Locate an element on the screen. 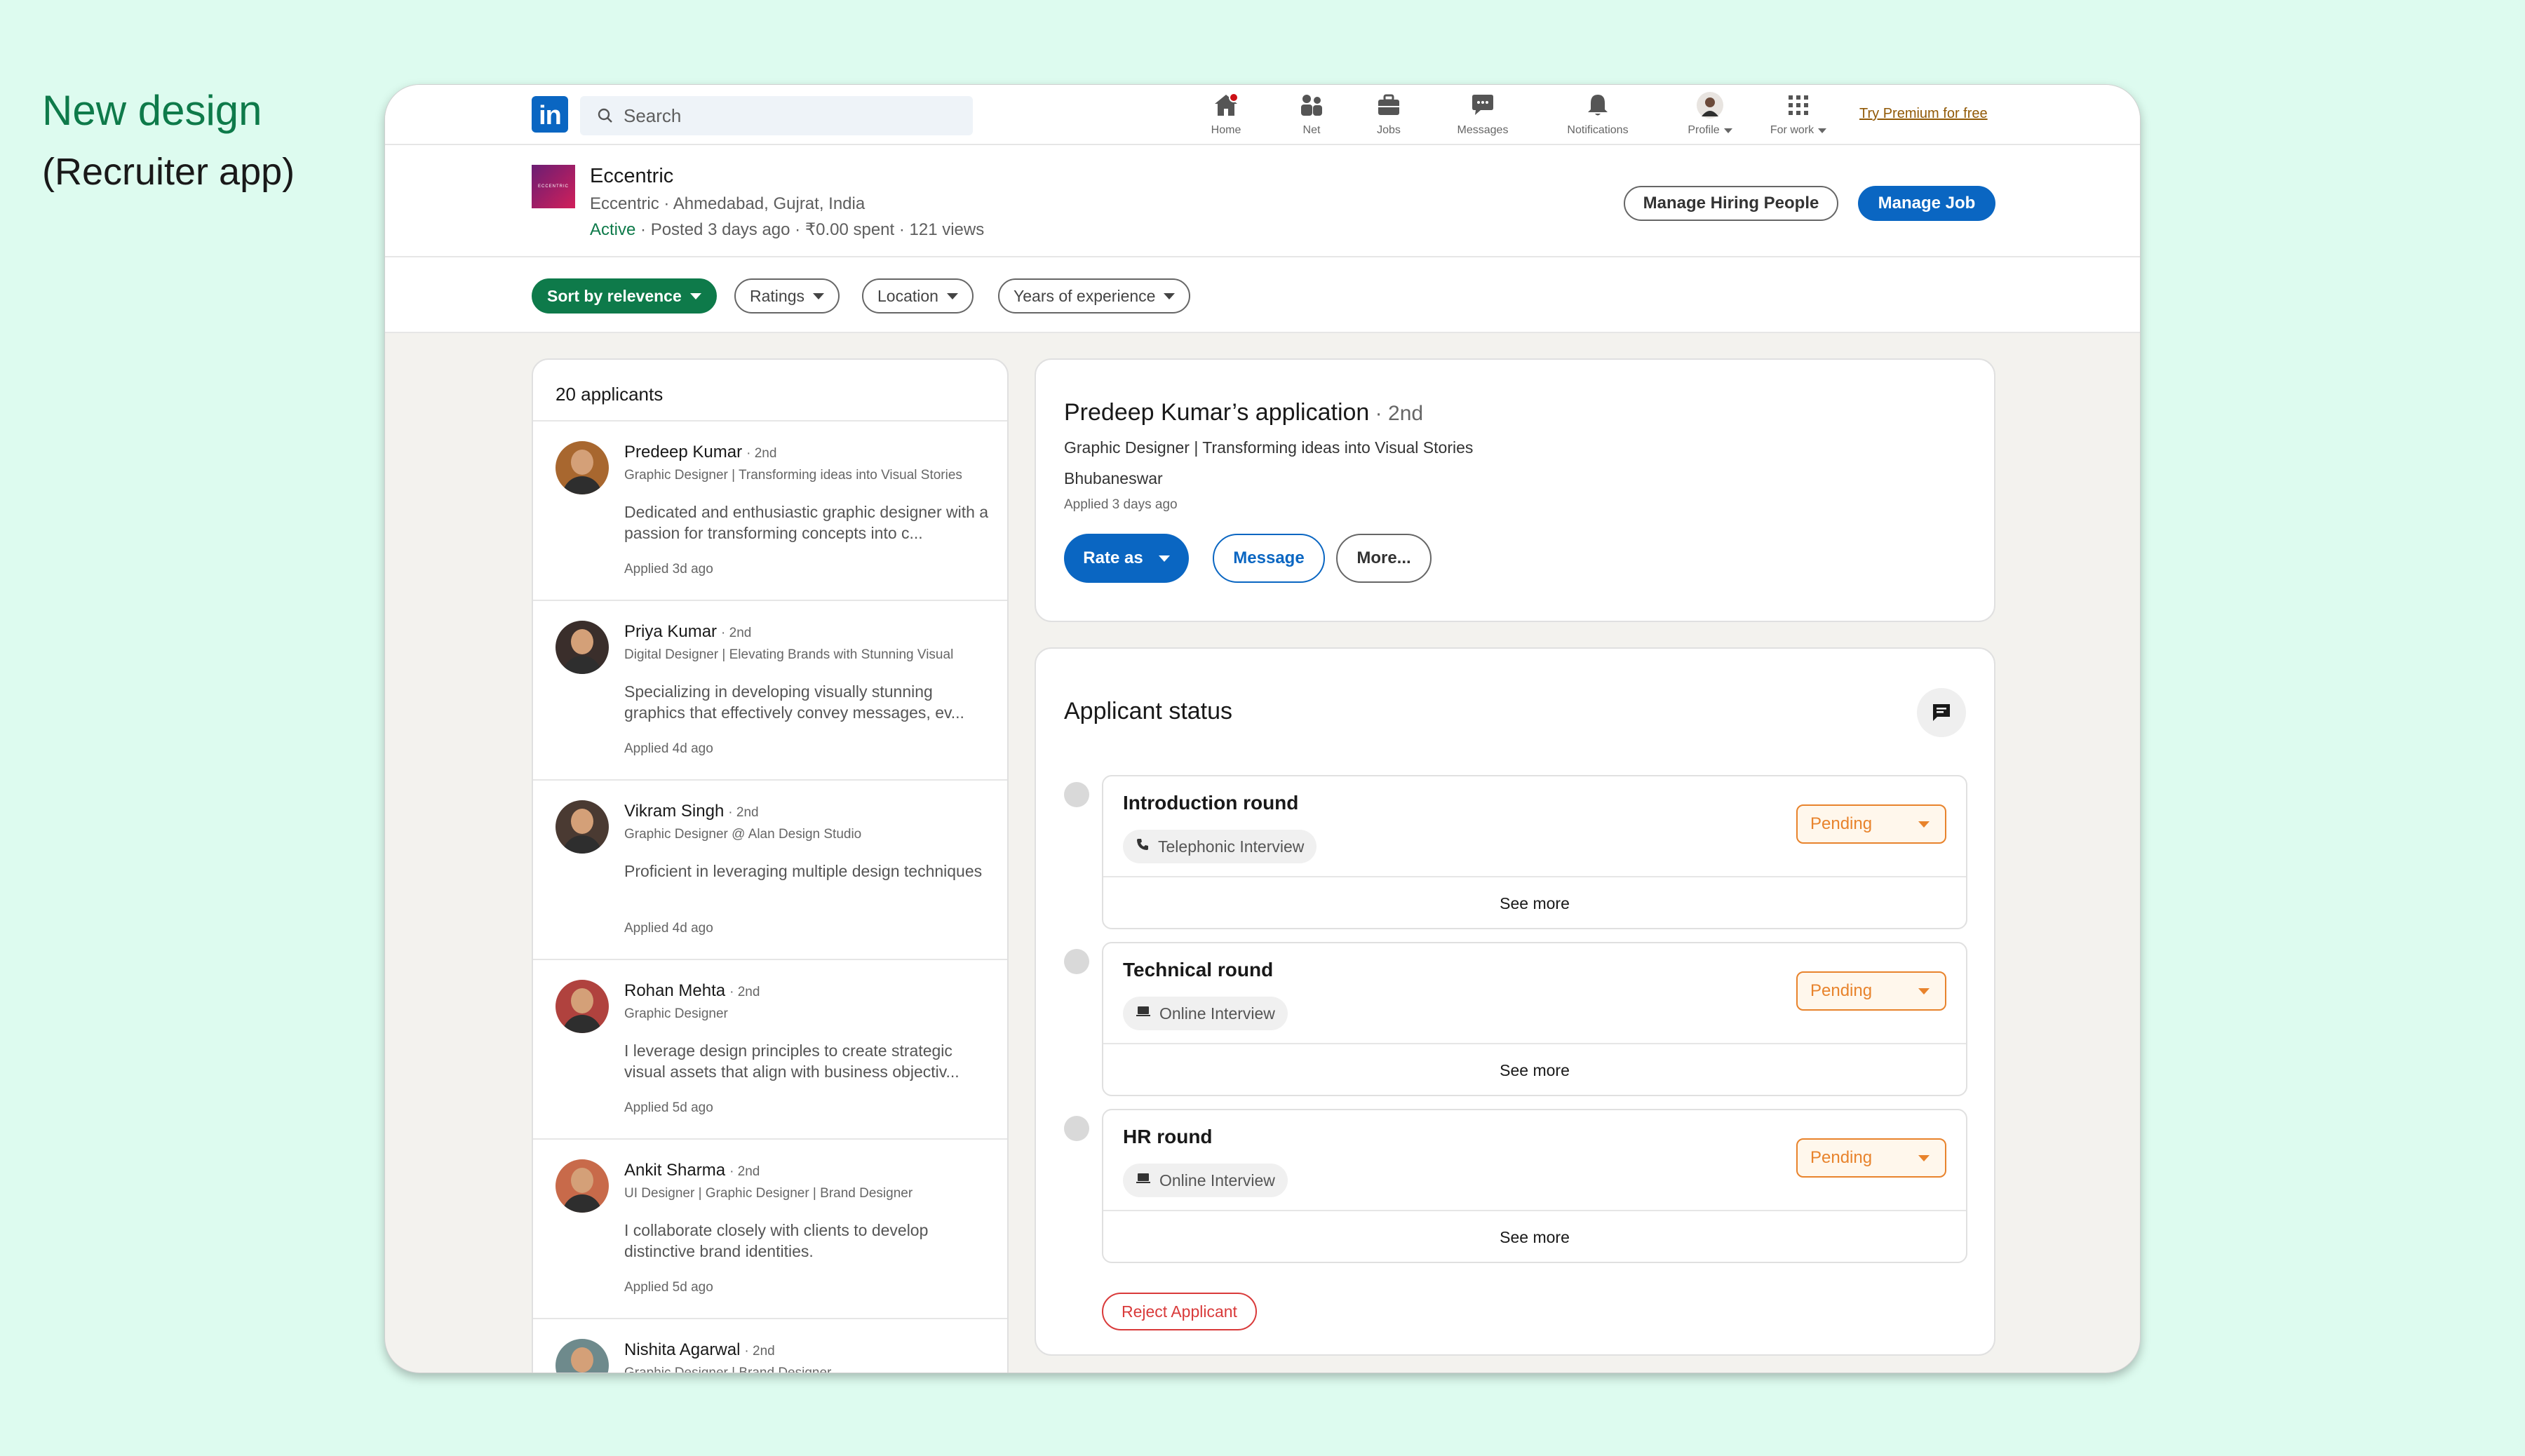  applicant-headline: Graphic Designer is located at coordinates (676, 1013).